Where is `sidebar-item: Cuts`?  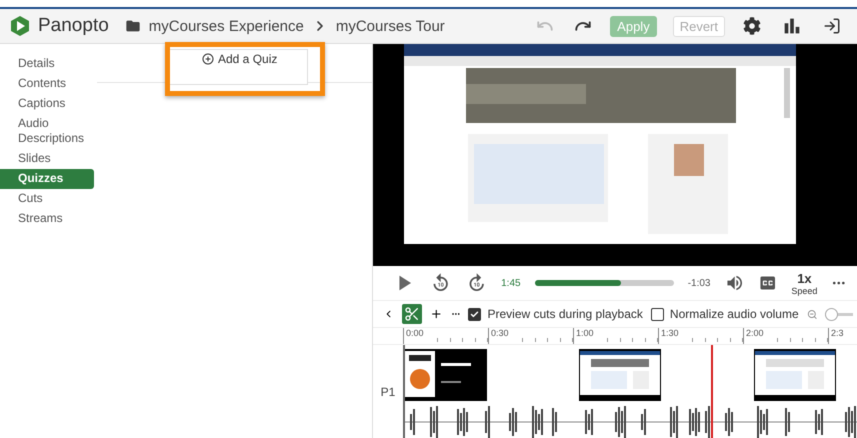 sidebar-item: Cuts is located at coordinates (47, 199).